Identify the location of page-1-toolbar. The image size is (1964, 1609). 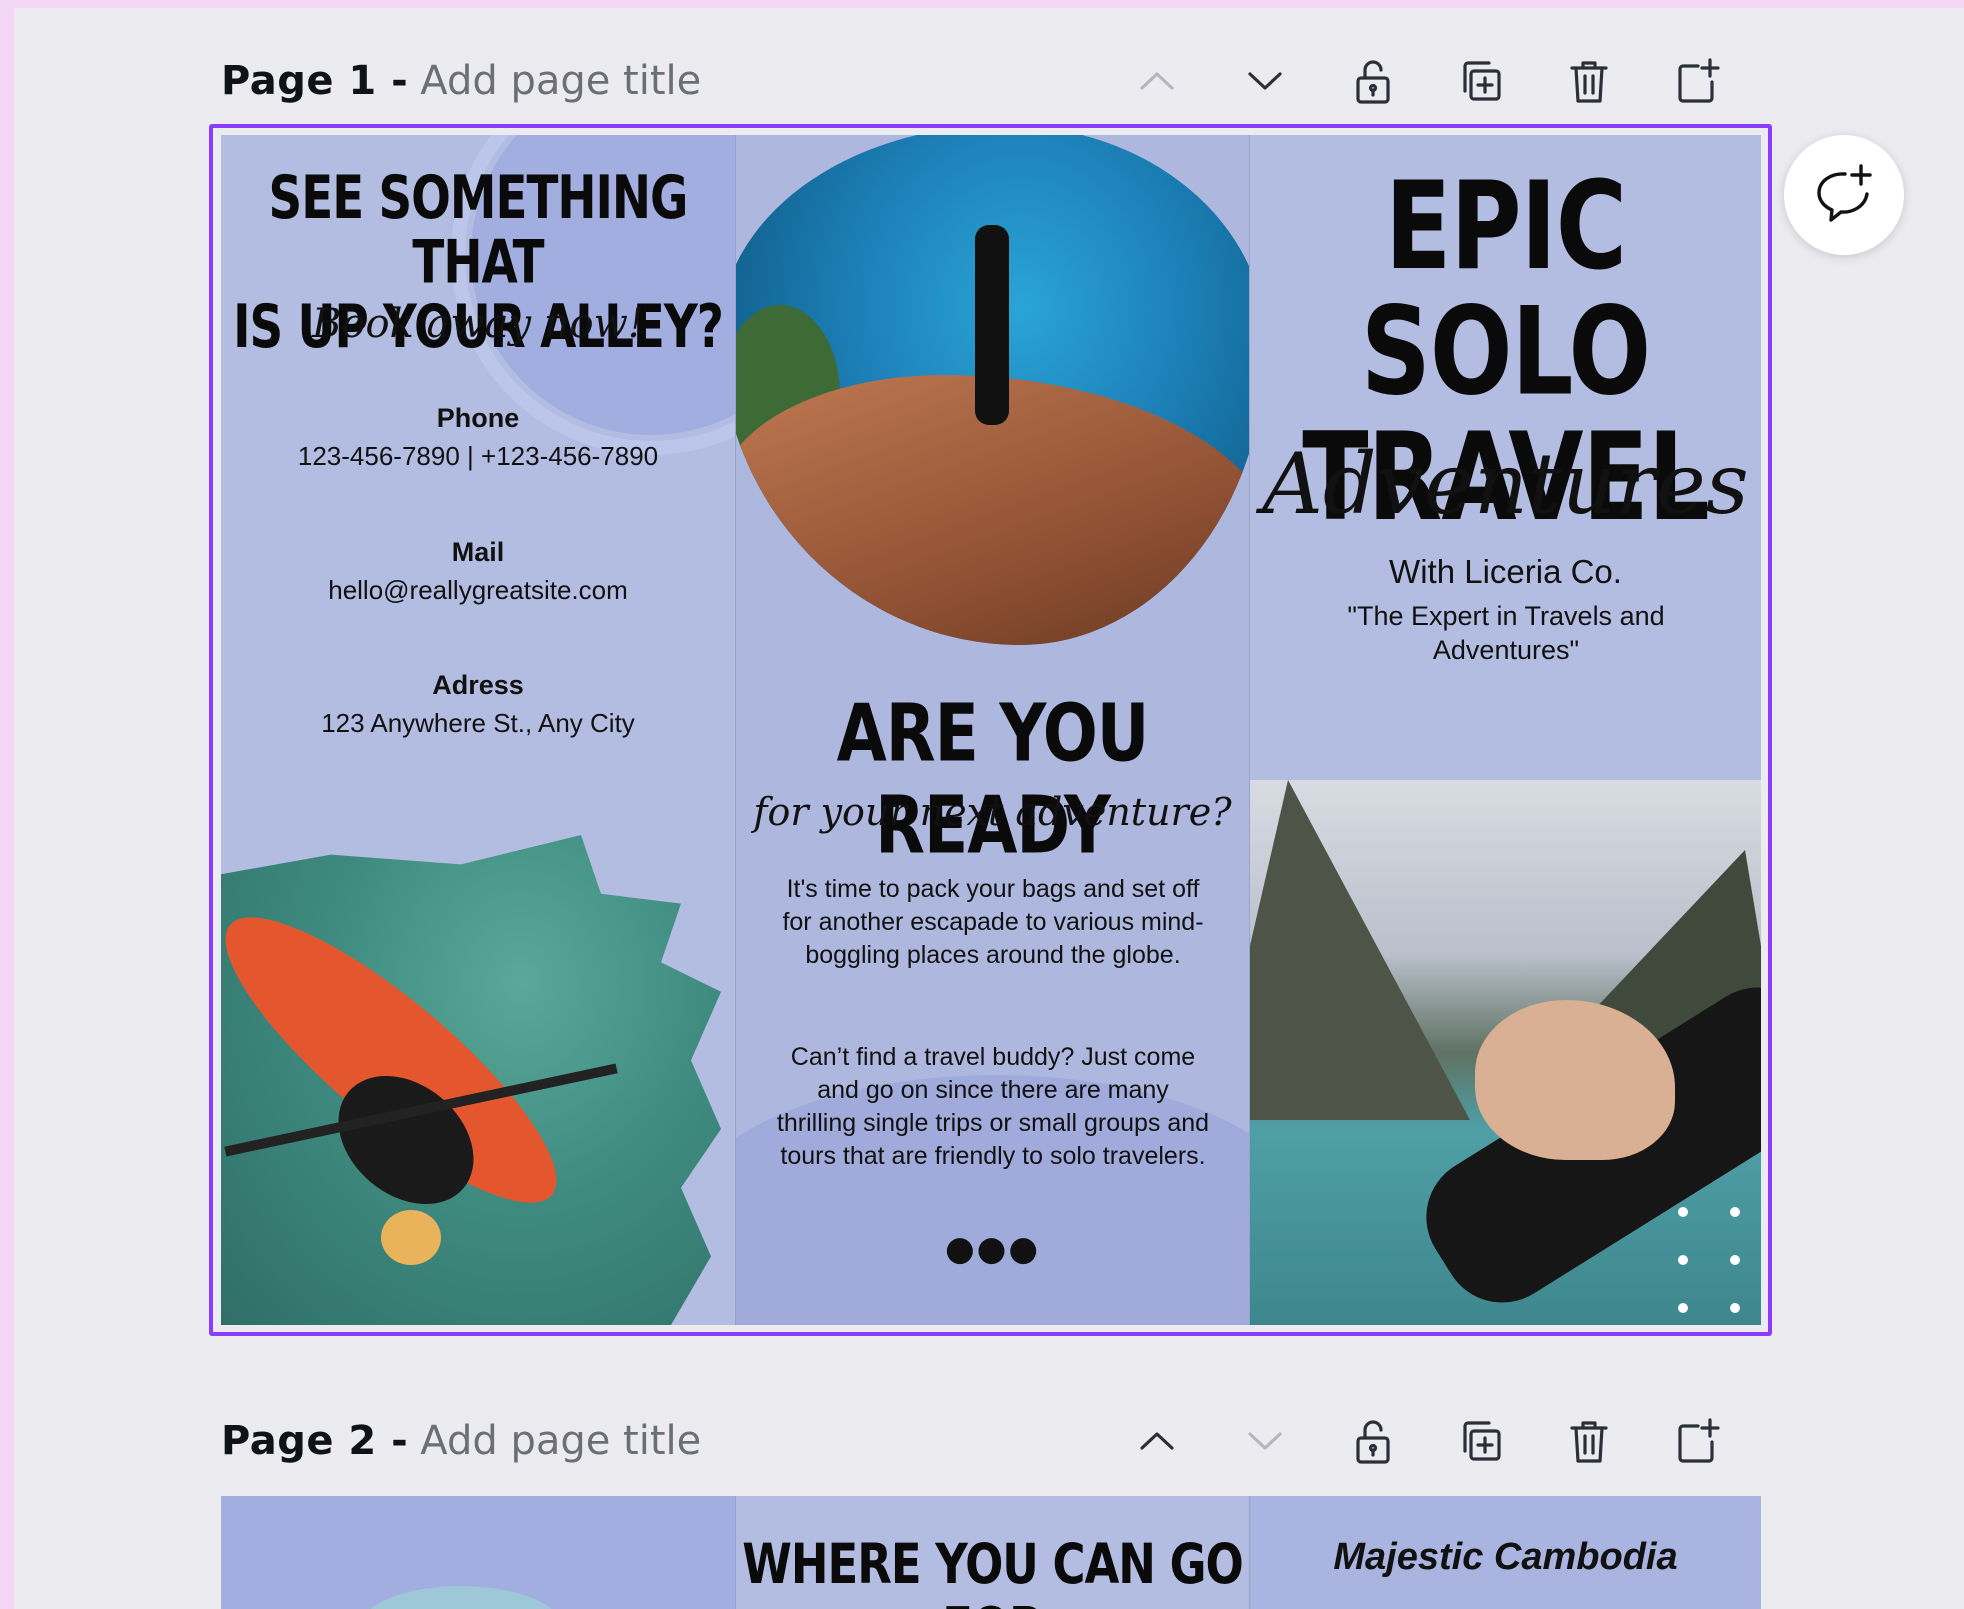
(1427, 81).